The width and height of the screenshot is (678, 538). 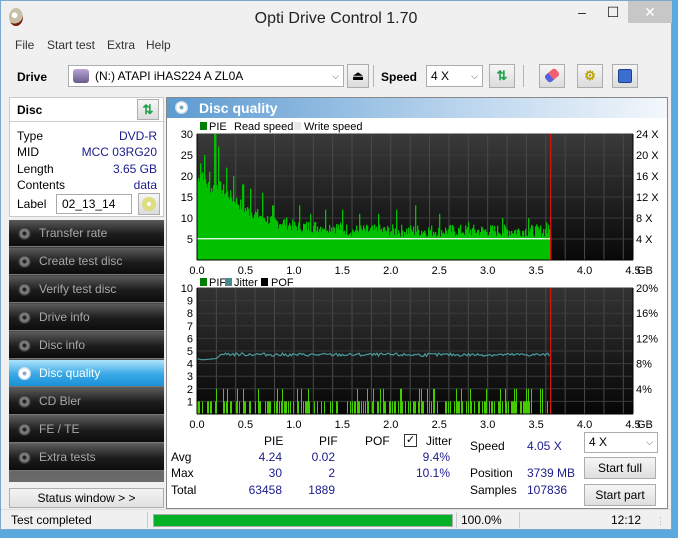 I want to click on stats-header-pif: PIF, so click(x=328, y=441).